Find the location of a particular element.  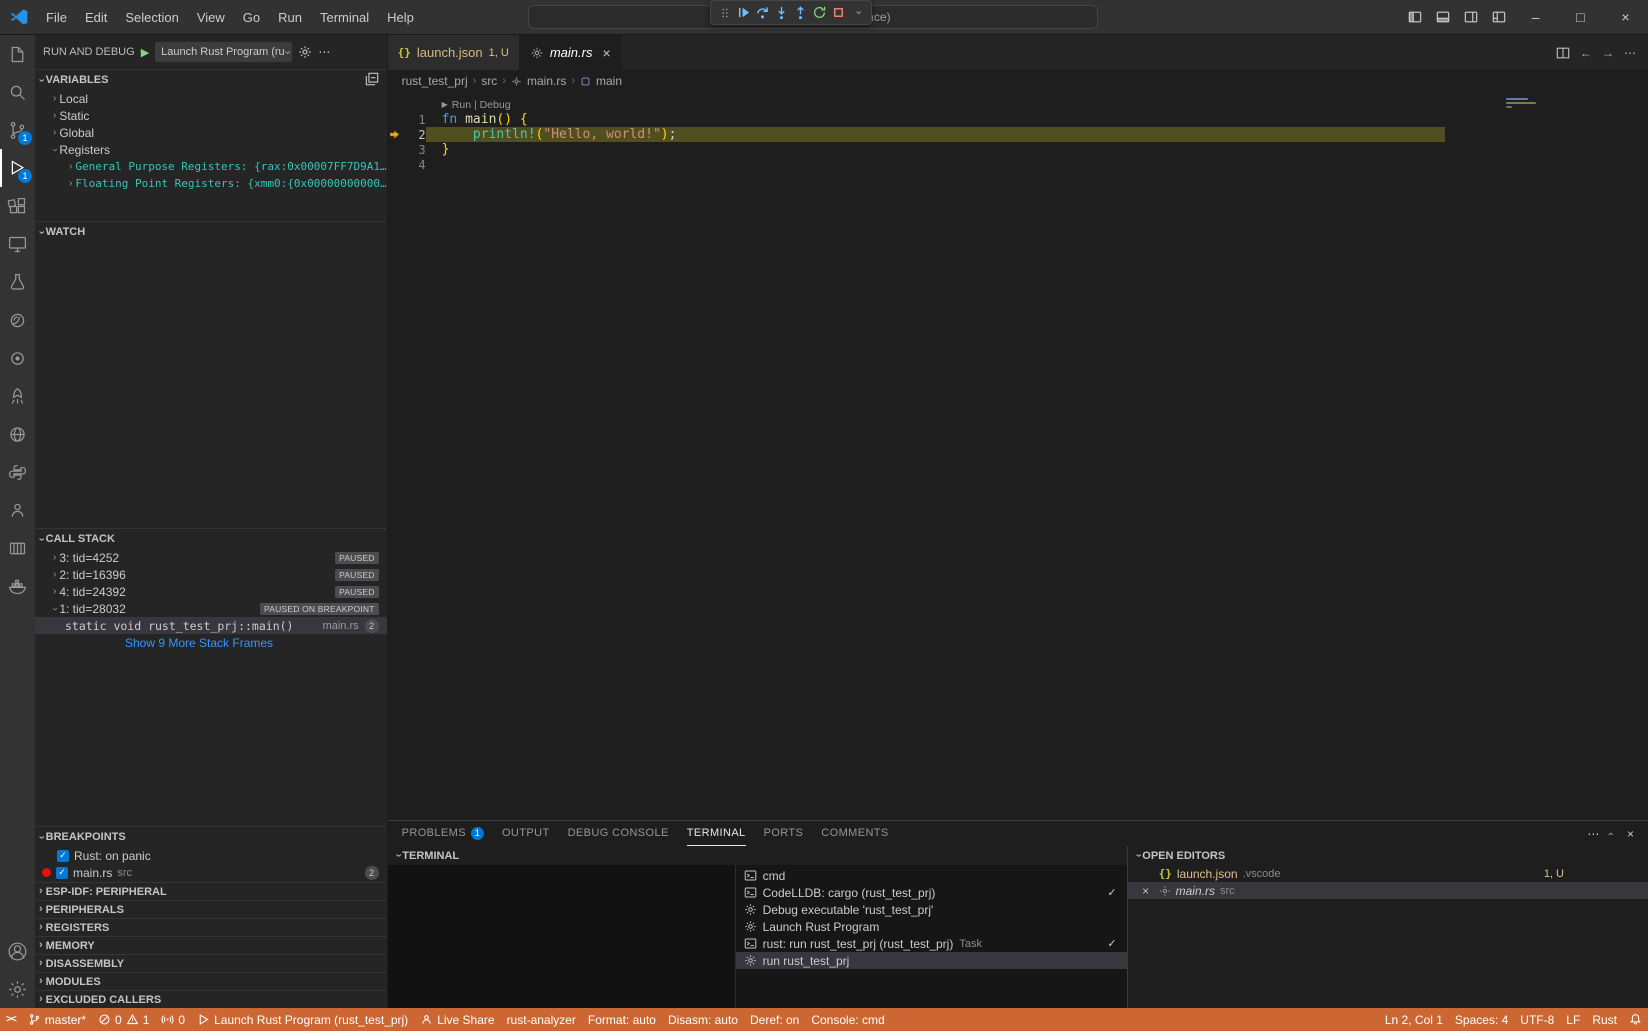

thread-row: › 4: tid=24392 PAUSED is located at coordinates (211, 591).